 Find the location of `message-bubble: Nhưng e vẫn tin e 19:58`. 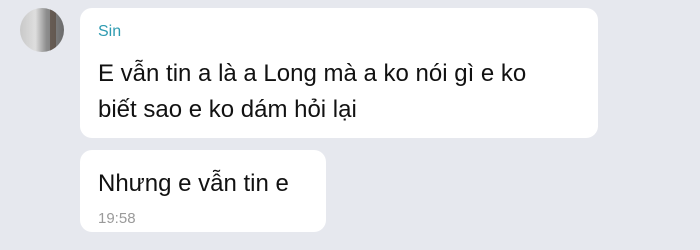

message-bubble: Nhưng e vẫn tin e 19:58 is located at coordinates (203, 191).